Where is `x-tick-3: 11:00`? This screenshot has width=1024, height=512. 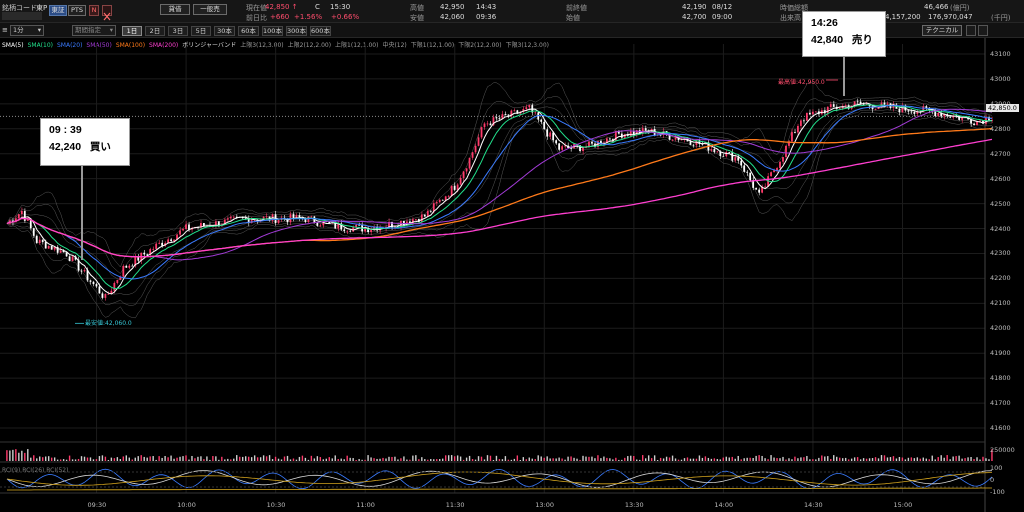 x-tick-3: 11:00 is located at coordinates (365, 505).